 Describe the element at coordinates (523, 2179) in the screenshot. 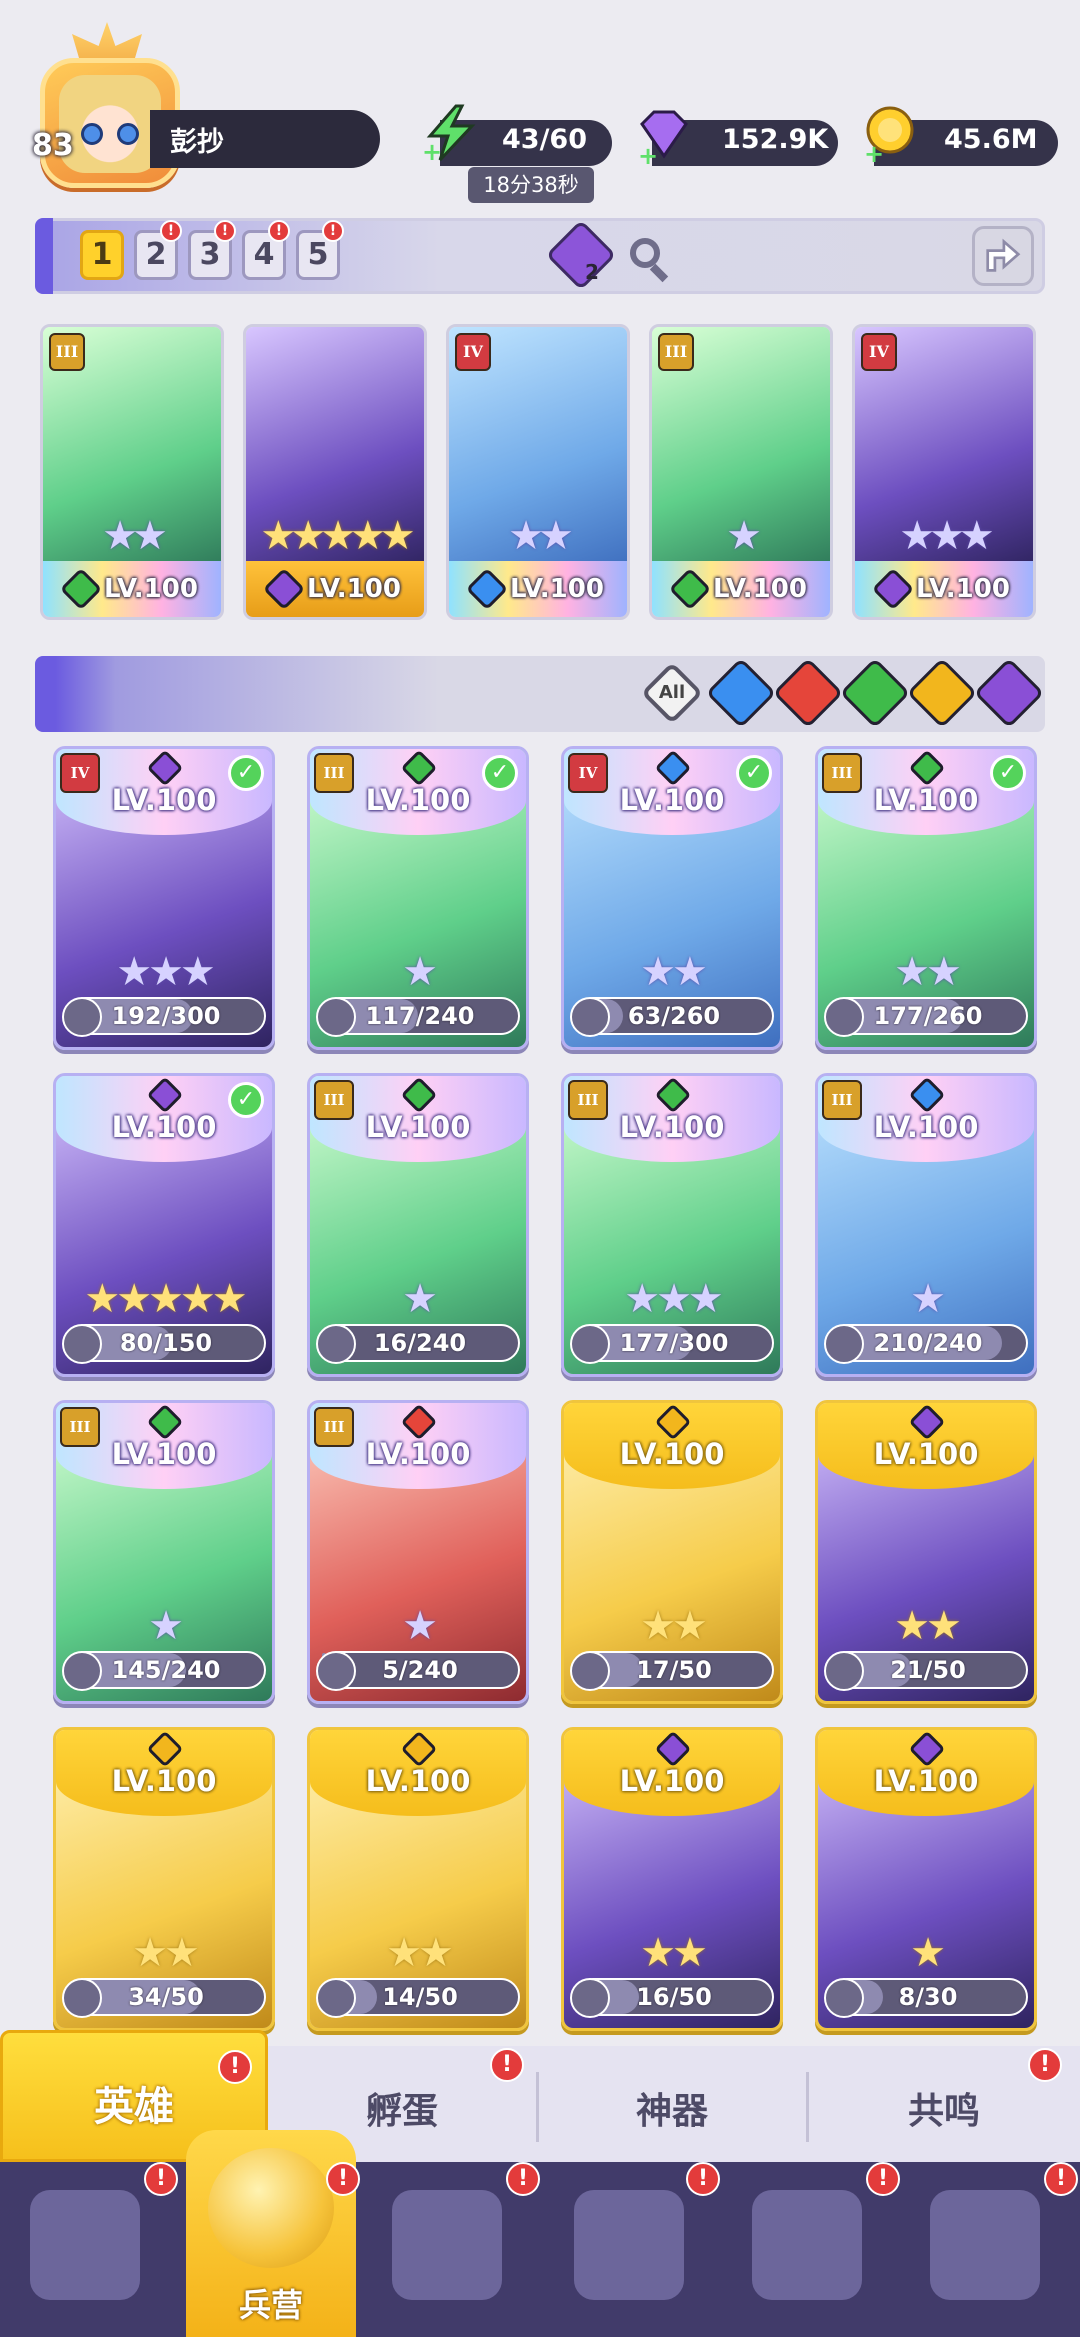

I see `nav-map-alert-icon: !` at that location.